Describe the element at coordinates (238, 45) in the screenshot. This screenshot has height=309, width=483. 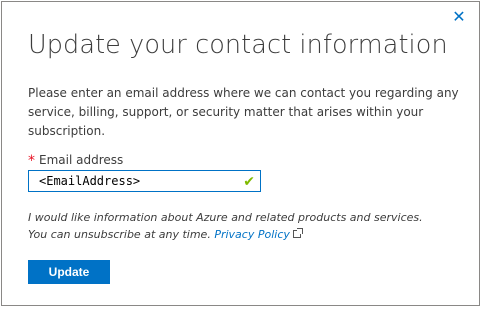
I see `dialog-title: Update your contact information` at that location.